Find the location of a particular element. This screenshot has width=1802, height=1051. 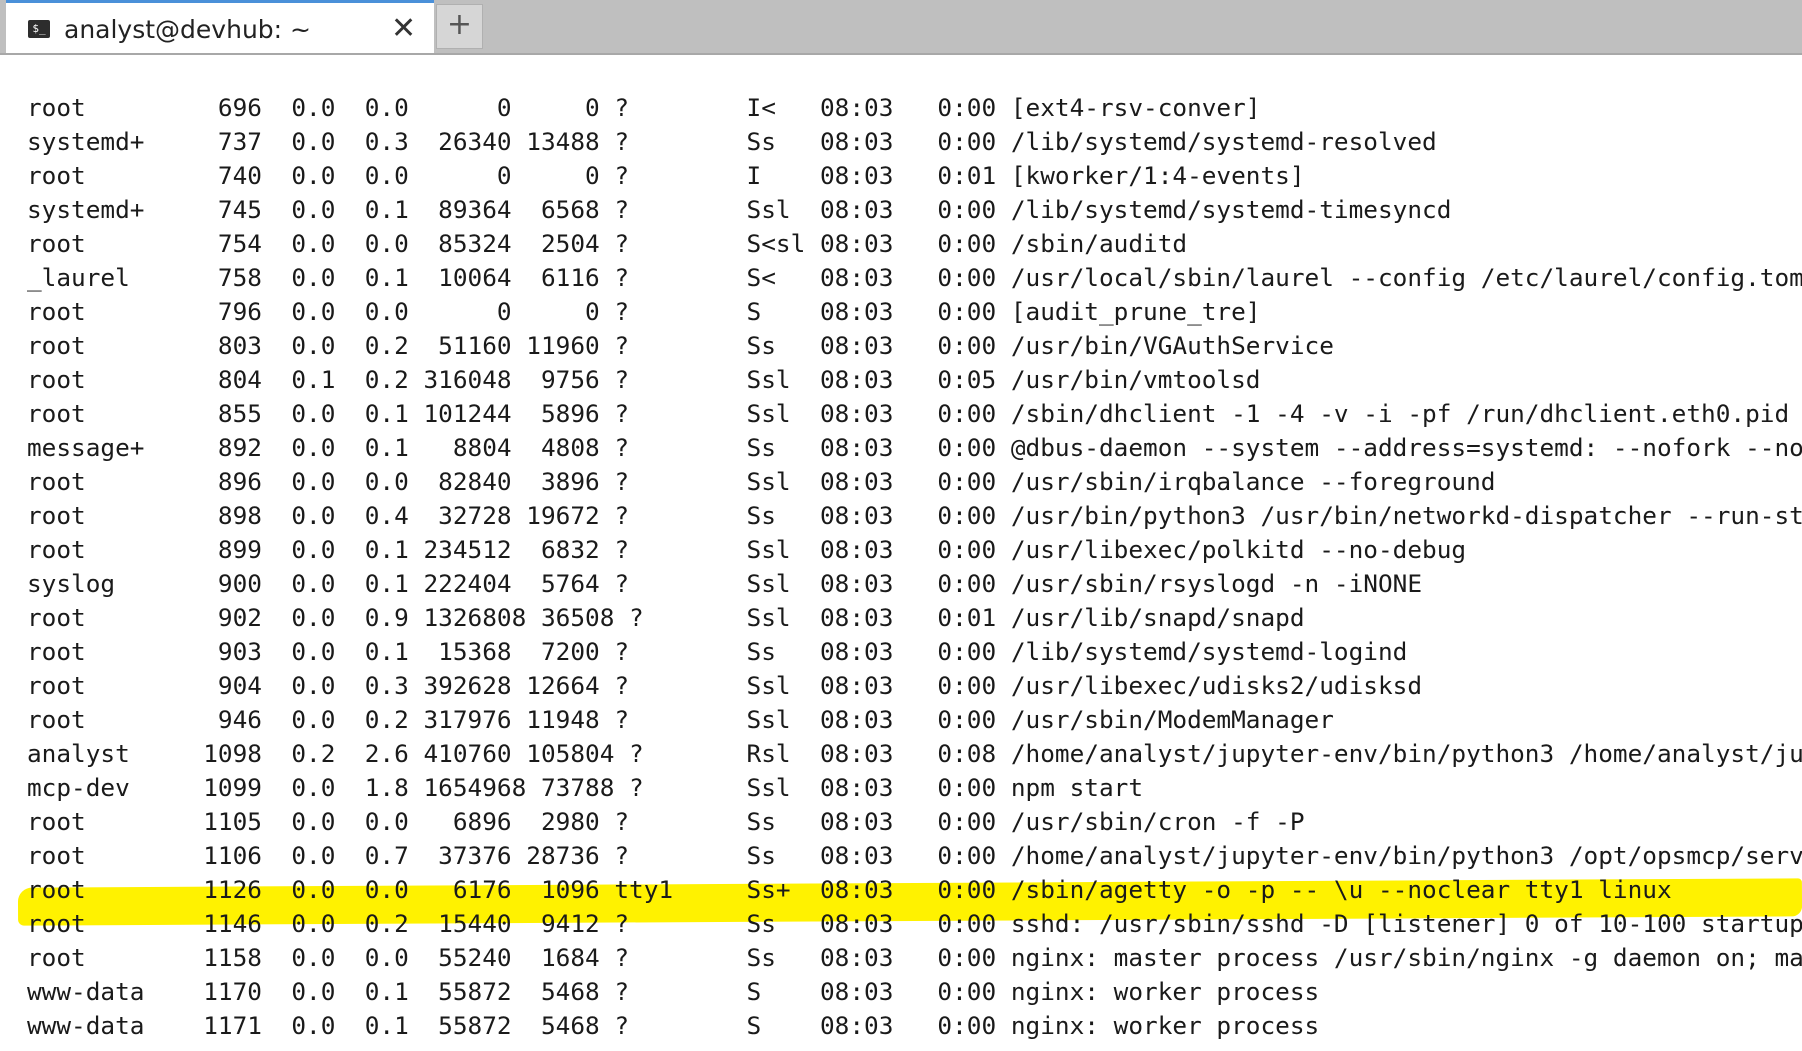

close-icon: ✕ is located at coordinates (403, 28).